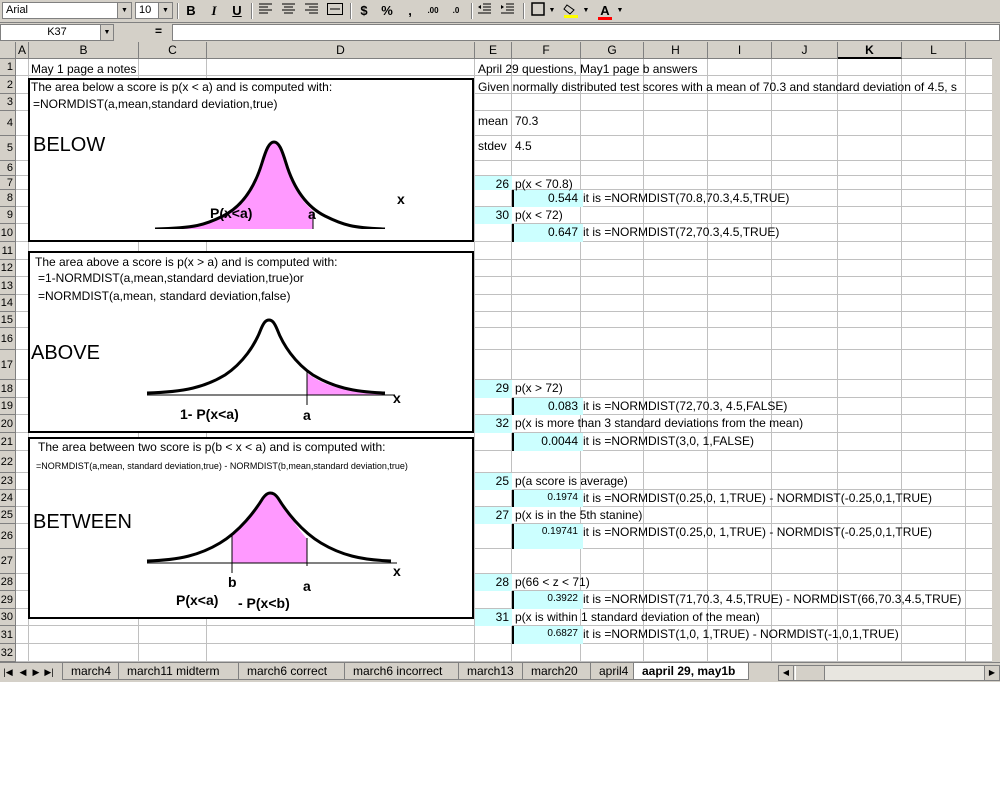 The width and height of the screenshot is (1000, 800). I want to click on decrease-decimal-button: .0, so click(456, 11).